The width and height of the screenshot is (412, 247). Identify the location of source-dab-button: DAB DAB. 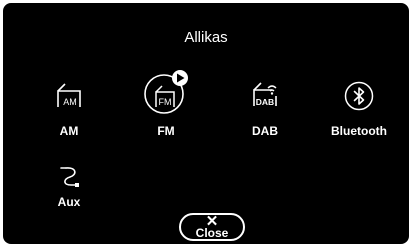
(265, 112).